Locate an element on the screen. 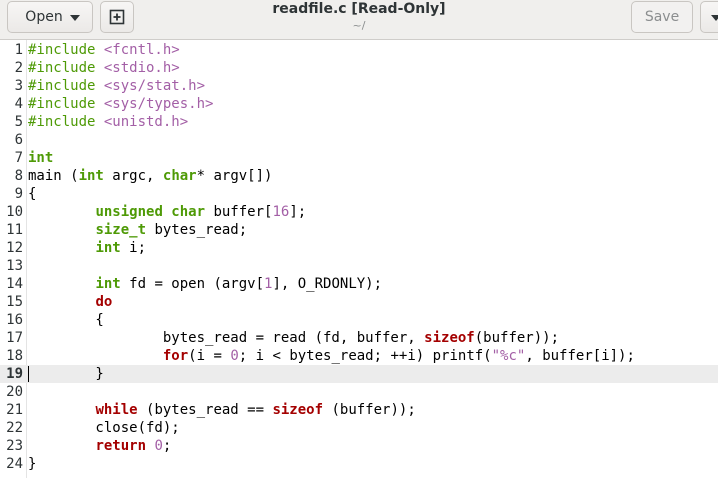  line-number: 10 is located at coordinates (14, 212).